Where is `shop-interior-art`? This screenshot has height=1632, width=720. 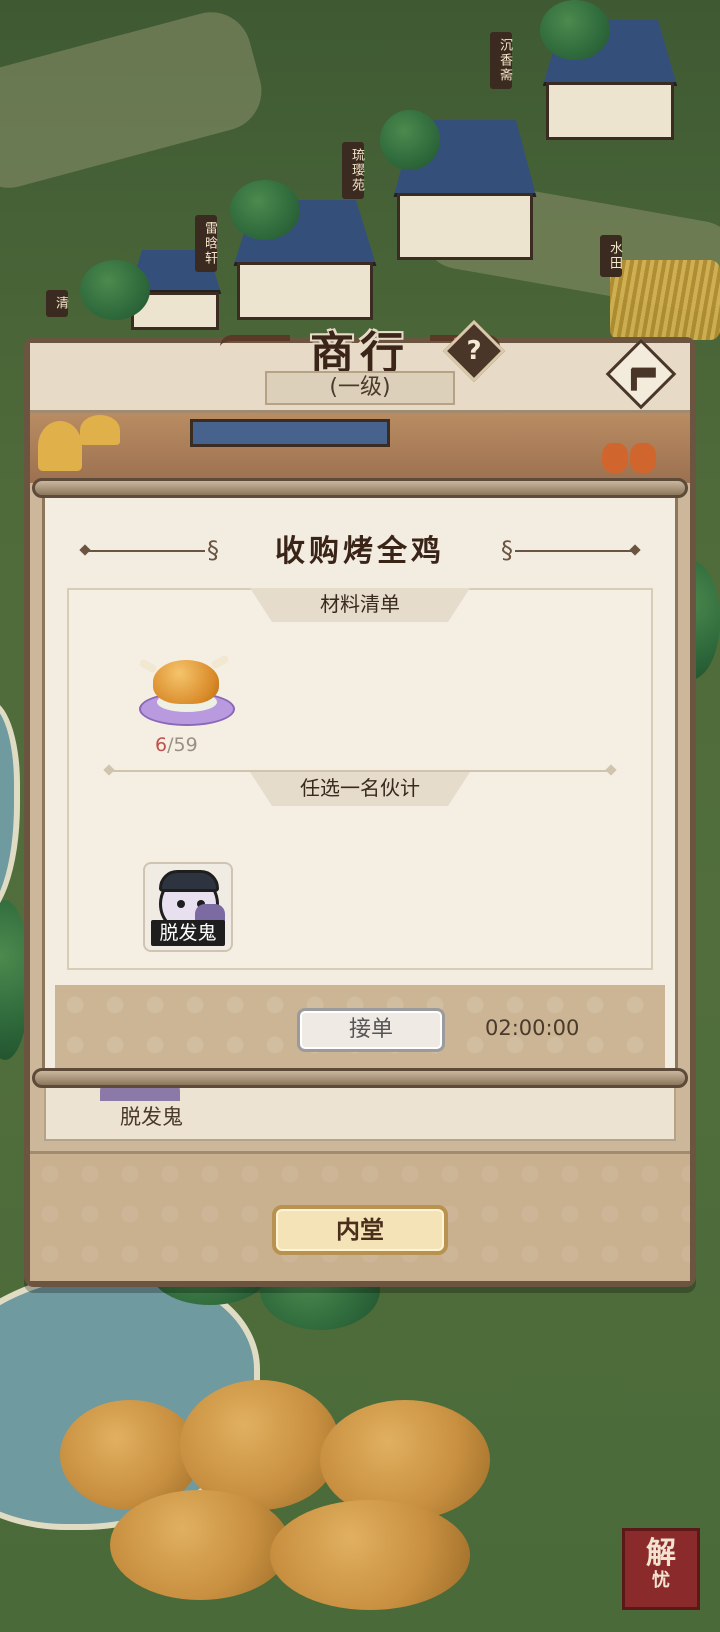 shop-interior-art is located at coordinates (360, 448).